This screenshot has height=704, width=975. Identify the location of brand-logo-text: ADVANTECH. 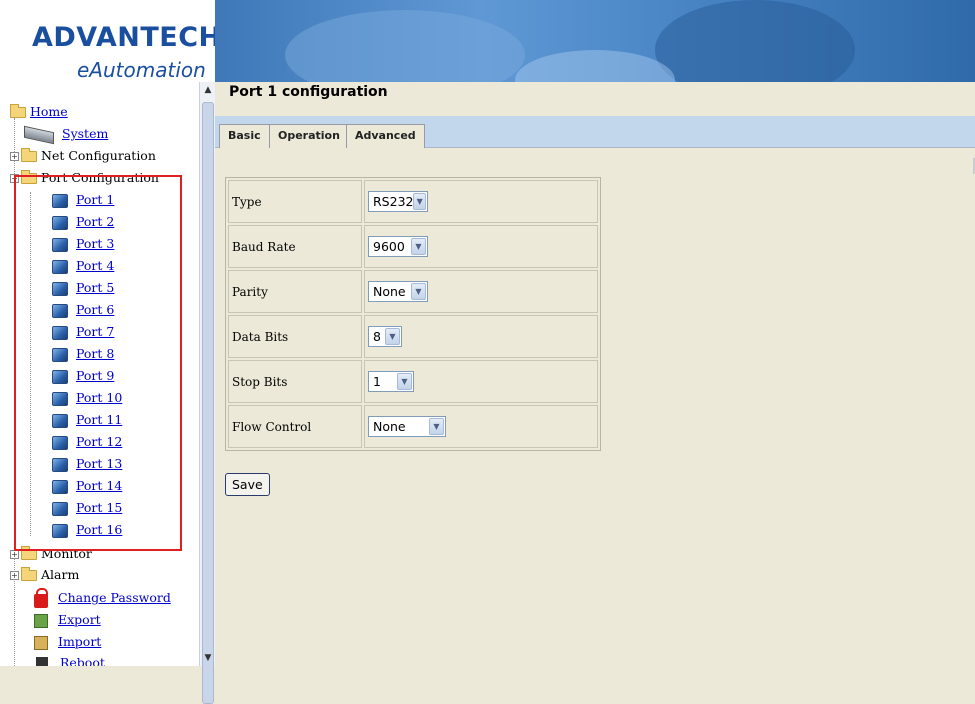
(127, 37).